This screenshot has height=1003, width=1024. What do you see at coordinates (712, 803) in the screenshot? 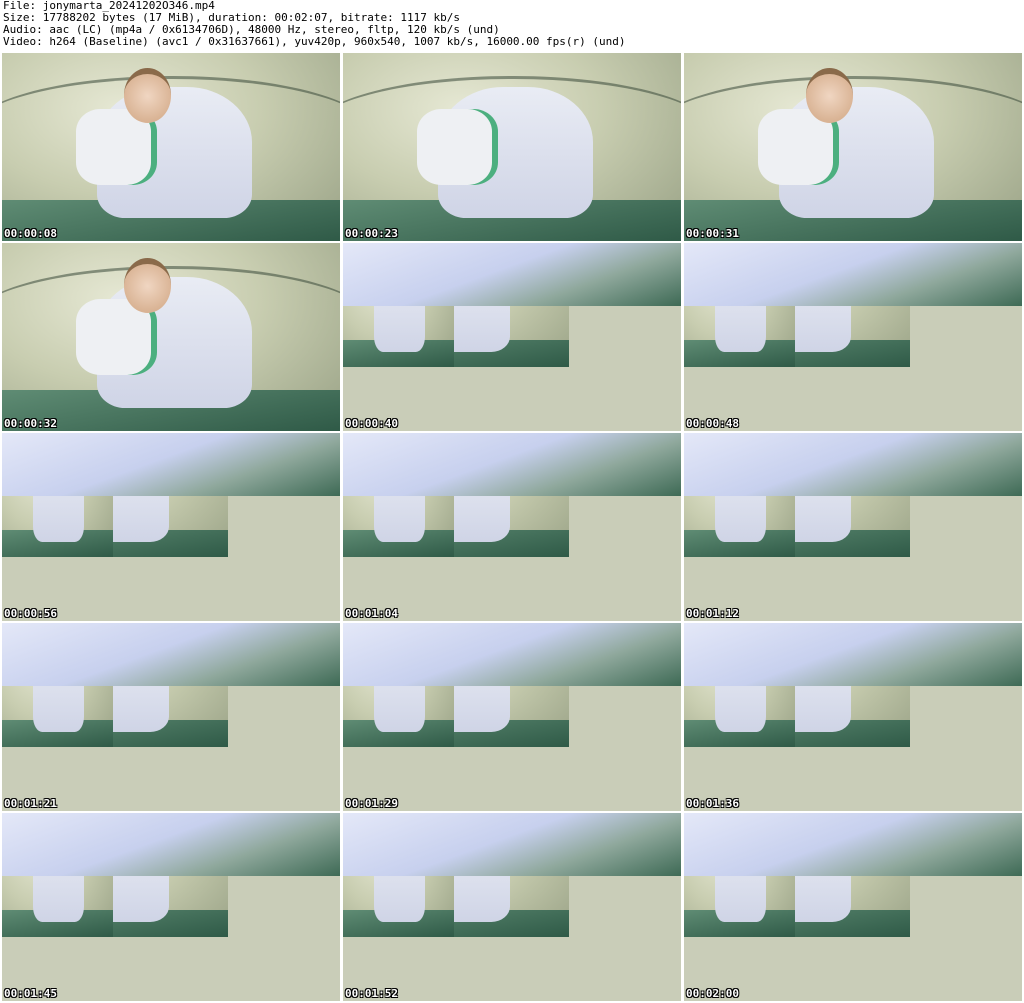
I see `timestamp-label: 00:01:36` at bounding box center [712, 803].